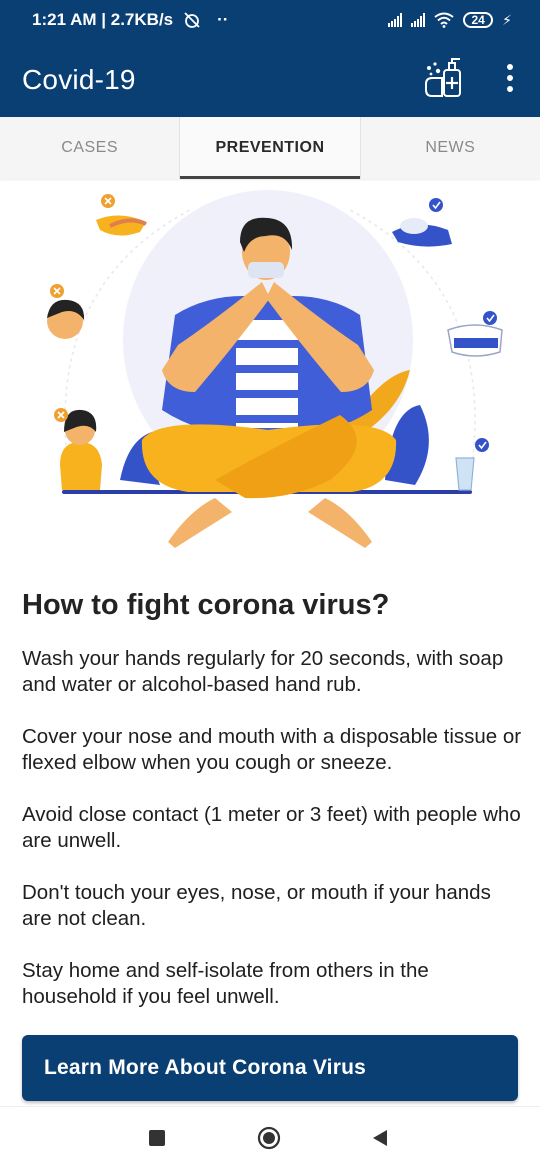 The width and height of the screenshot is (540, 1171). I want to click on tab-news: NEWS, so click(450, 148).